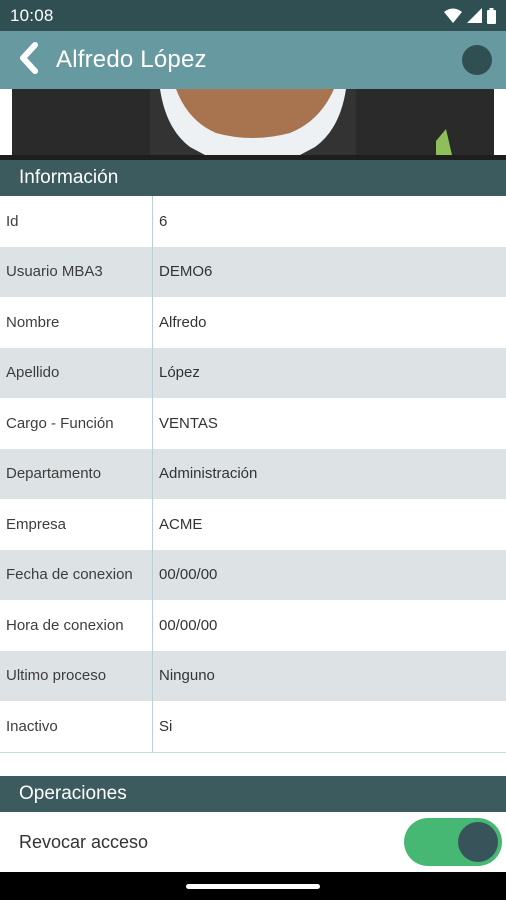  Describe the element at coordinates (187, 676) in the screenshot. I see `row-value: Ninguno` at that location.